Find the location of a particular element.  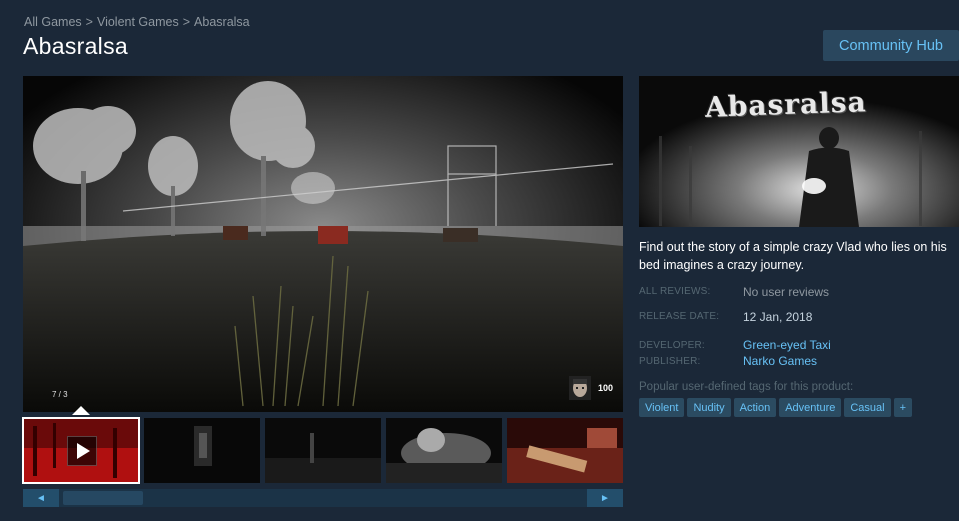

release-date-value: 12 Jan, 2018 is located at coordinates (778, 317).